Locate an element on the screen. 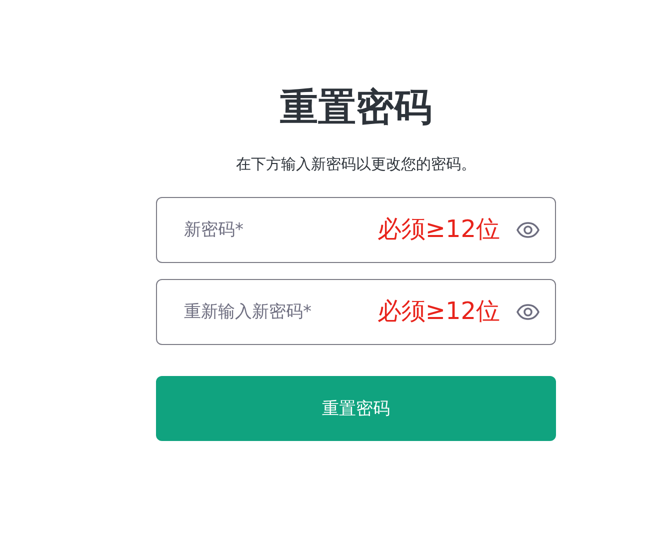  instruction-text: 在下方输入新密码以更改您的密码。 is located at coordinates (356, 164).